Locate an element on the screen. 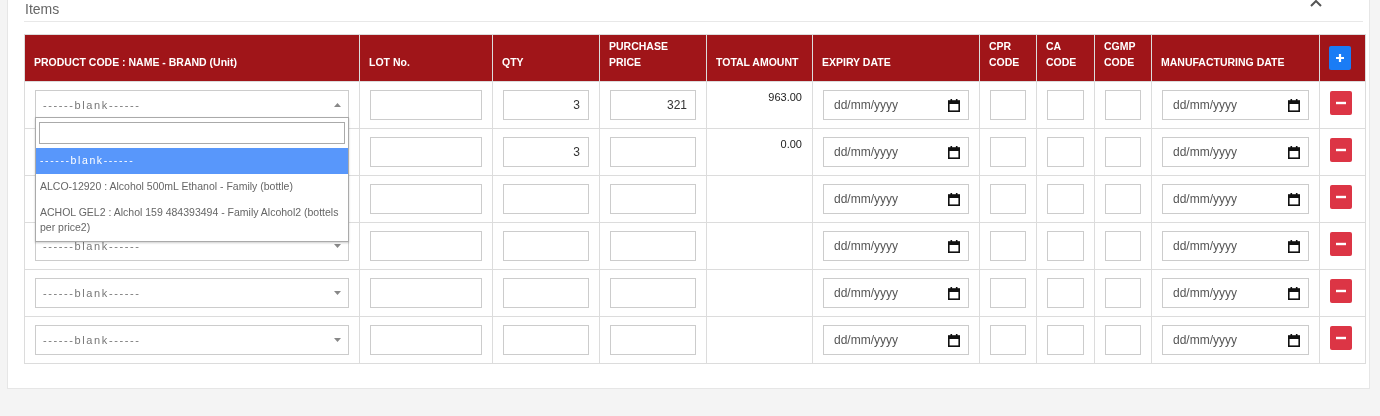 The height and width of the screenshot is (416, 1380). plus-icon is located at coordinates (1340, 57).